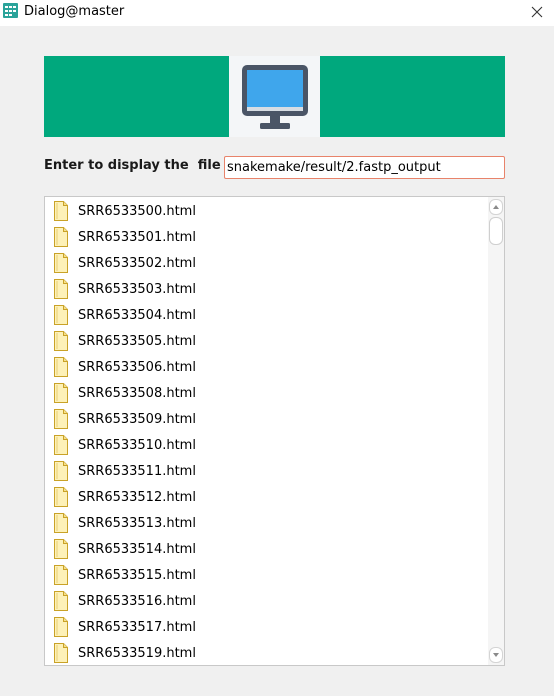 This screenshot has width=554, height=696. What do you see at coordinates (137, 367) in the screenshot?
I see `file-name: SRR6533506.html` at bounding box center [137, 367].